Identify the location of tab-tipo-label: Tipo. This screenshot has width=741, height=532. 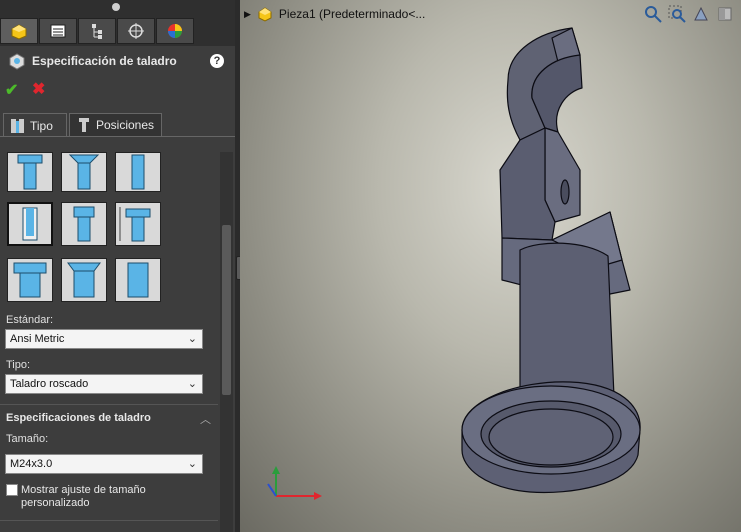
(41, 125).